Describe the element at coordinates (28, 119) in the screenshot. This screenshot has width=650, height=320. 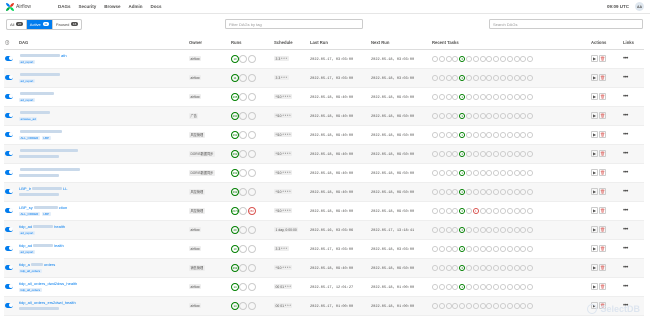
I see `dag-tag: airwave_ad` at that location.